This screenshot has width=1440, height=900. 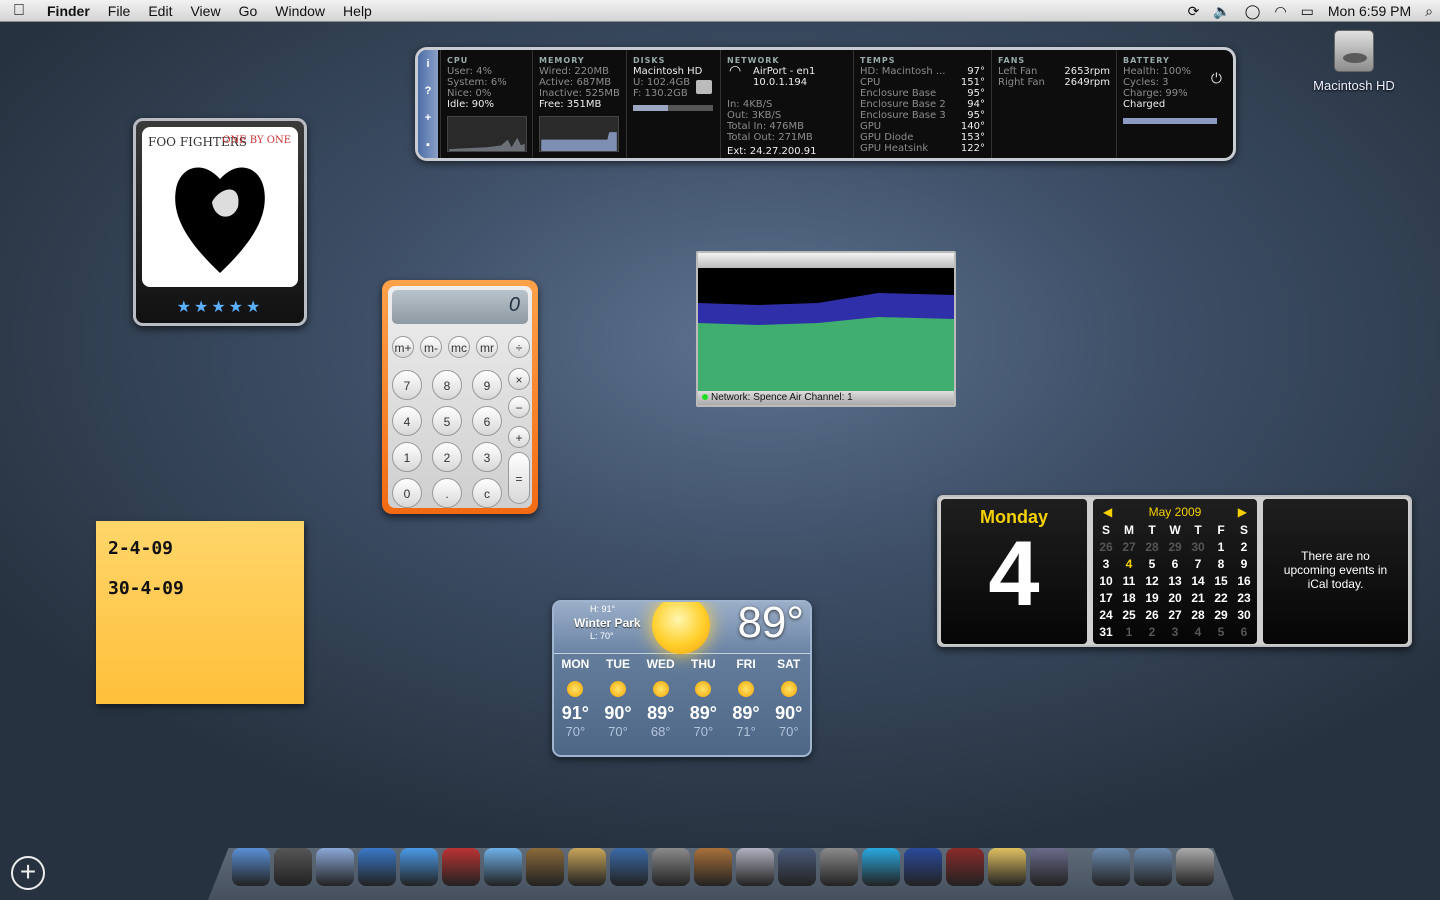 What do you see at coordinates (1221, 11) in the screenshot?
I see `volume-icon: 🔈` at bounding box center [1221, 11].